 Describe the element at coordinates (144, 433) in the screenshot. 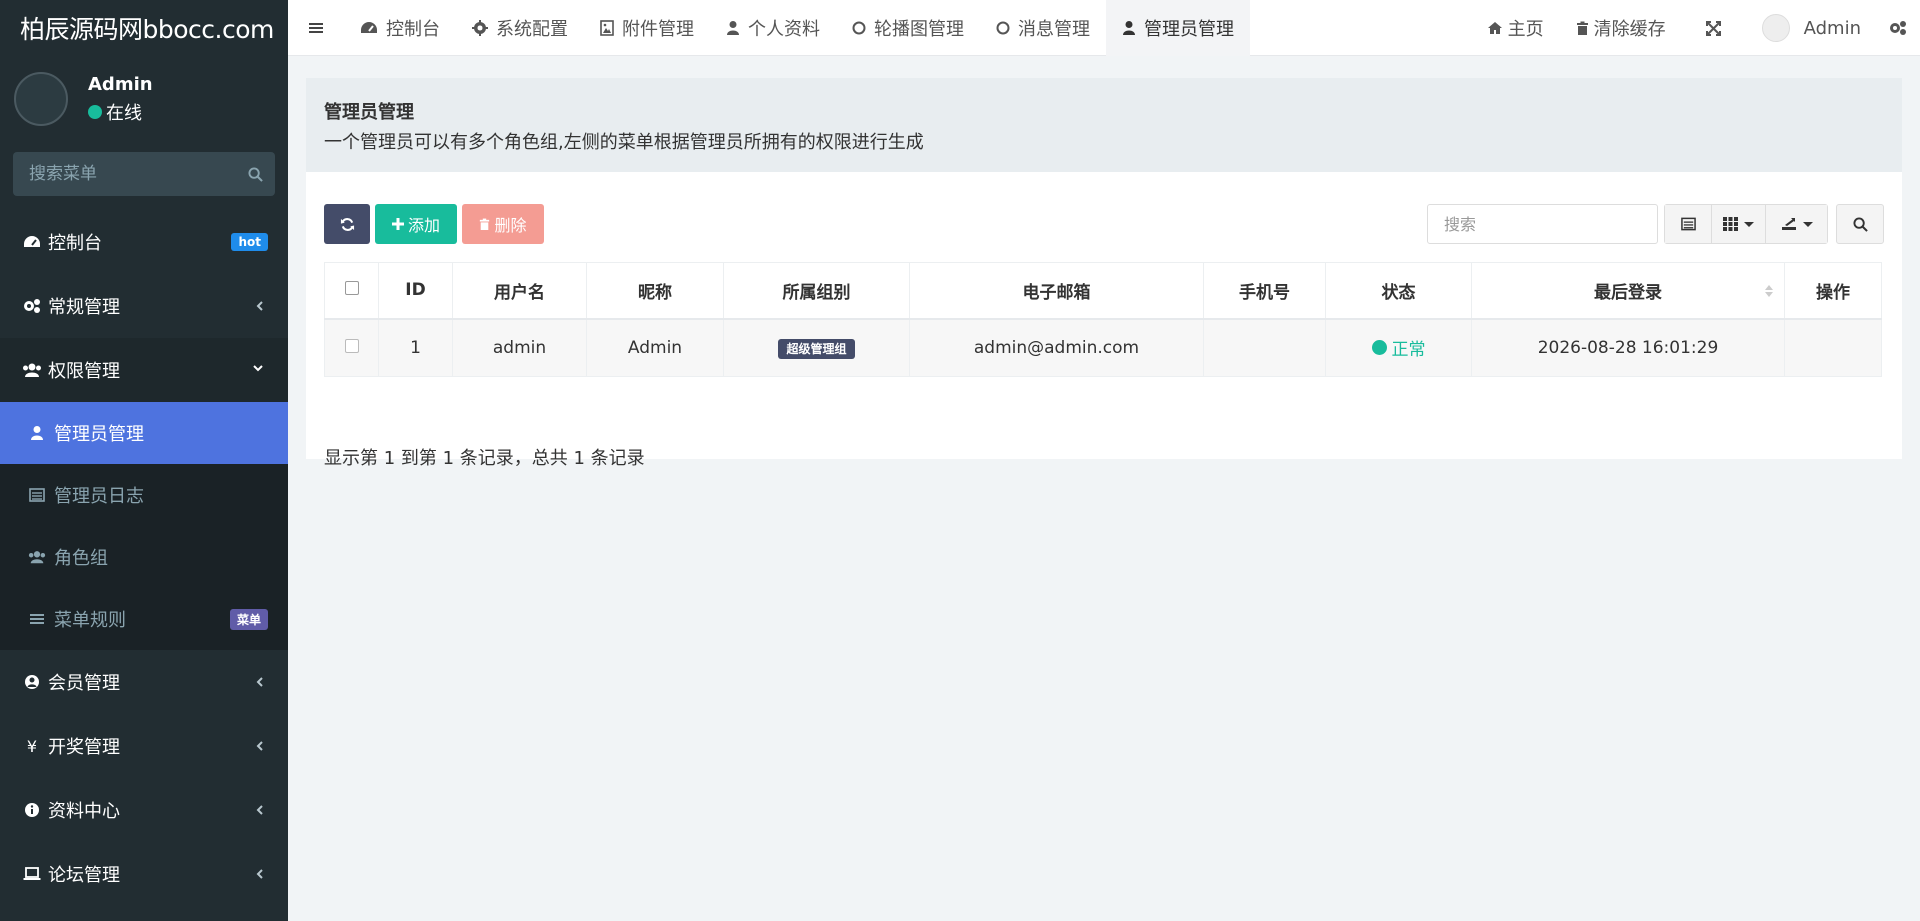

I see `sidebar-item-admin: 管理员管理` at that location.